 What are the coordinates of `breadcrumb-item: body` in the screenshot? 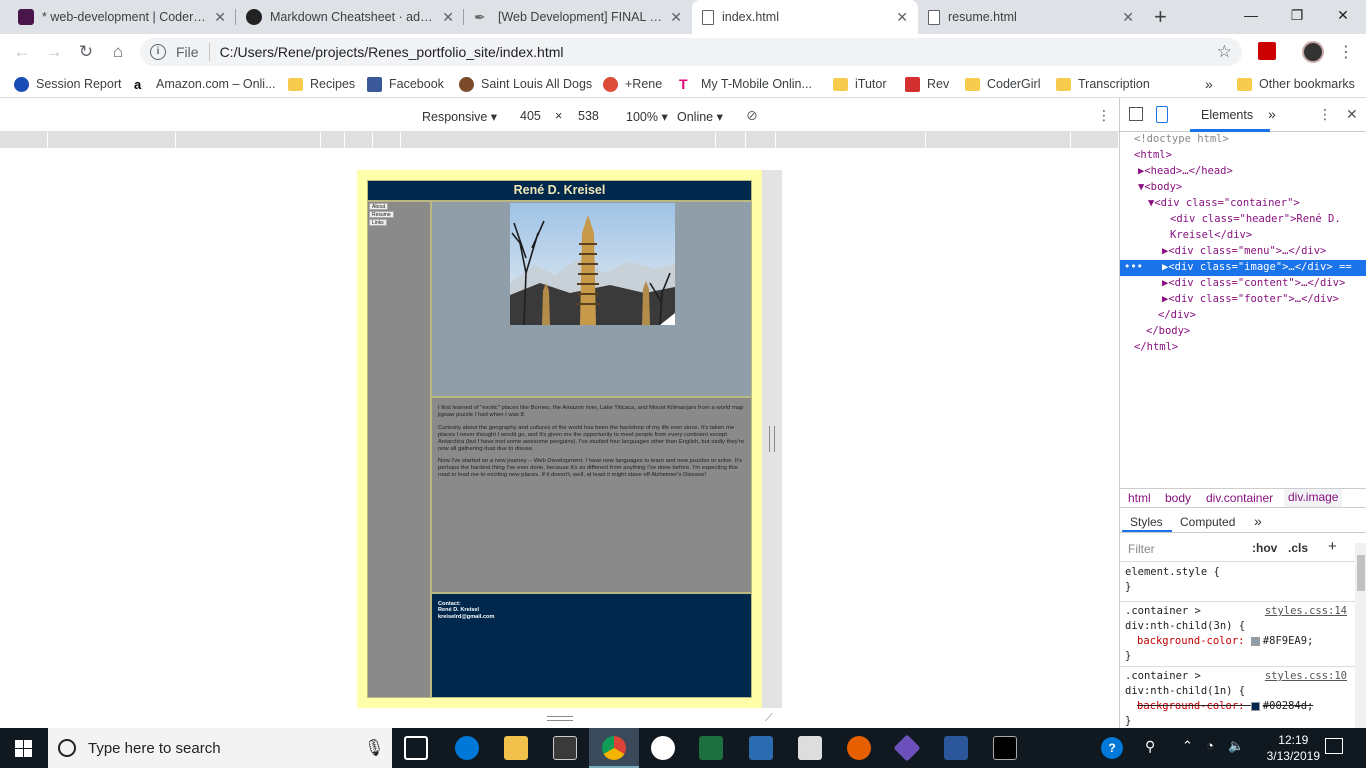 It's located at (1178, 498).